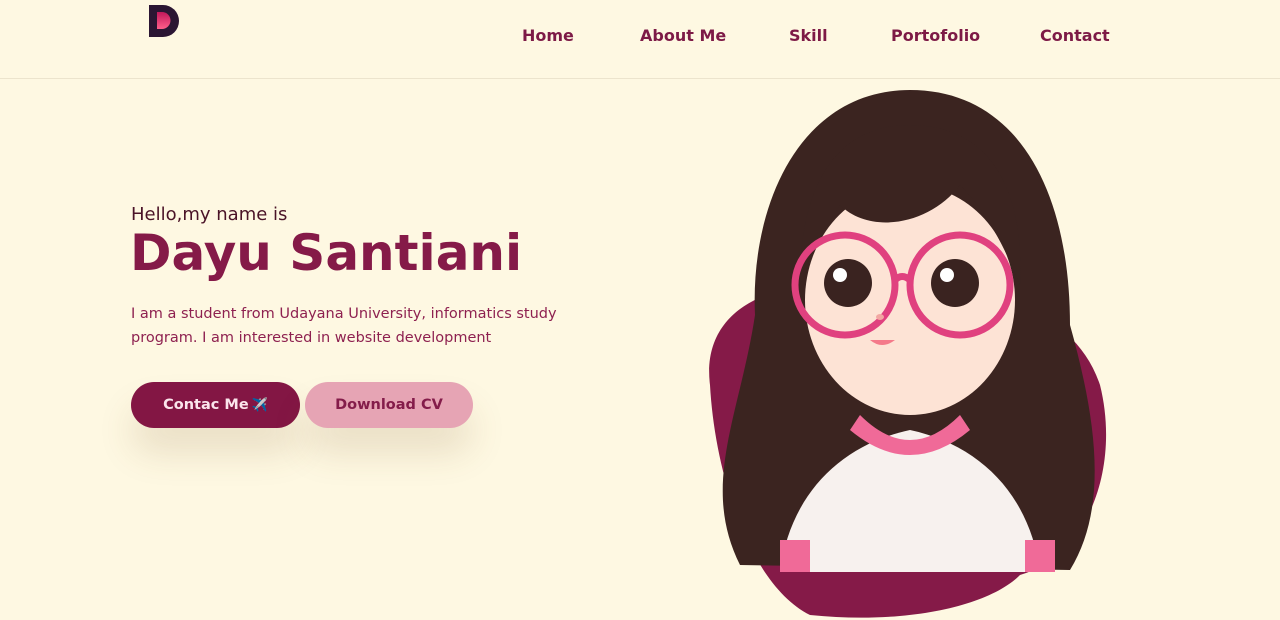 The width and height of the screenshot is (1280, 620). I want to click on airplane-icon: ✈️, so click(259, 405).